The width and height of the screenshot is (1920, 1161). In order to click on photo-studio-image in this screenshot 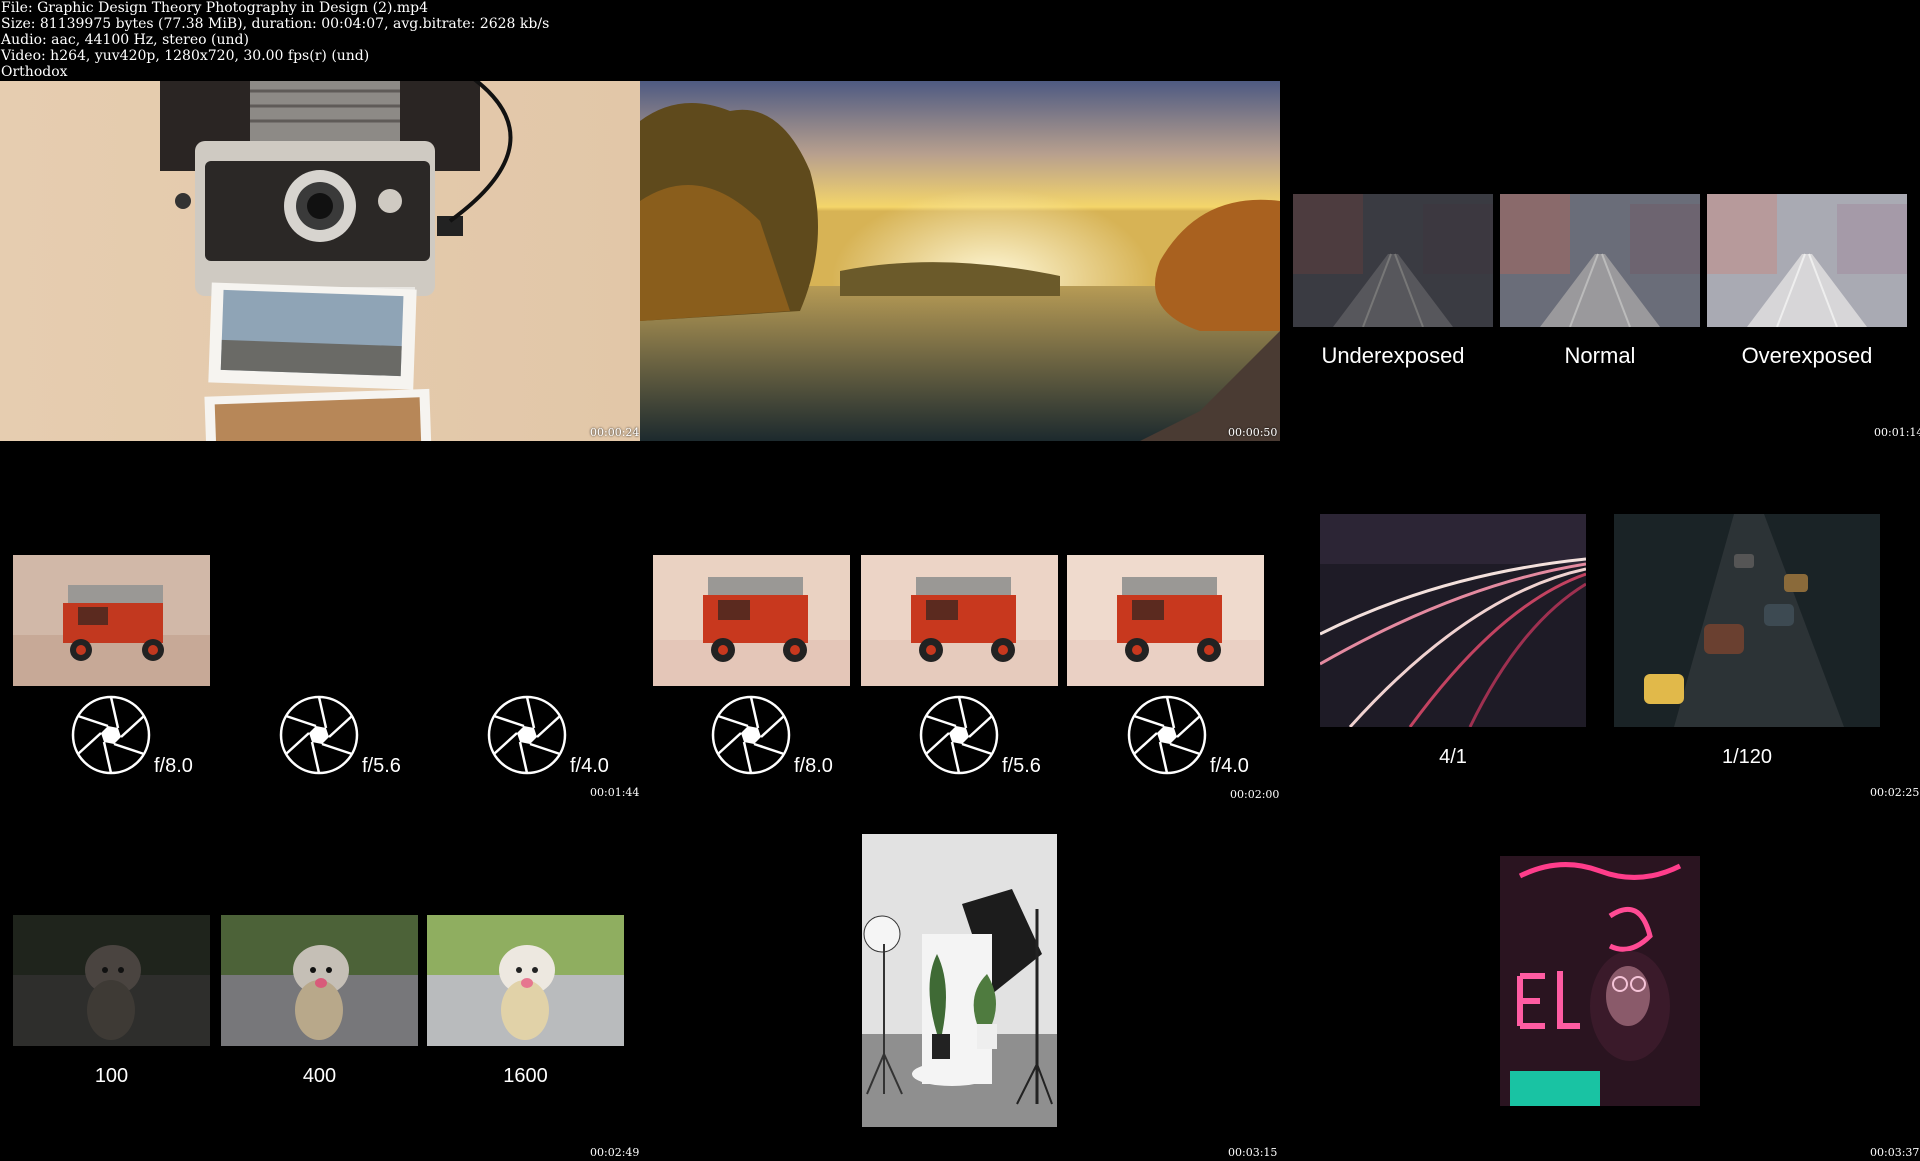, I will do `click(959, 980)`.